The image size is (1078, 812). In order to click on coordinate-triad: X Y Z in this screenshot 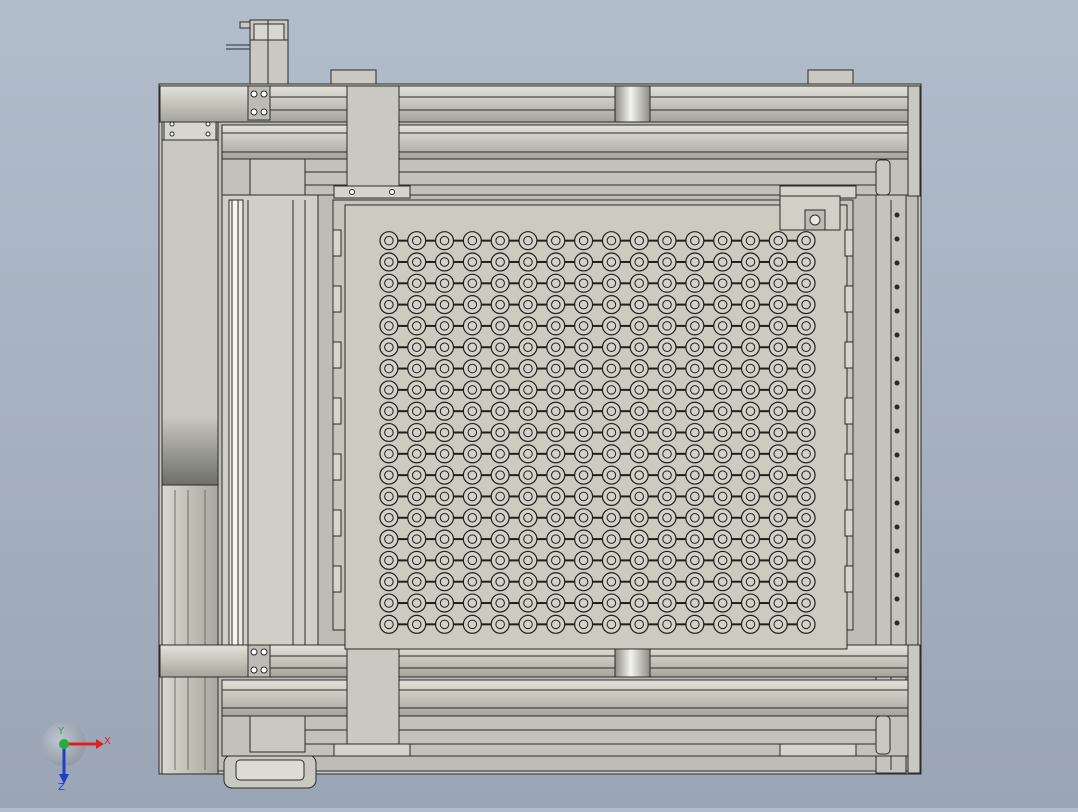, I will do `click(76, 757)`.